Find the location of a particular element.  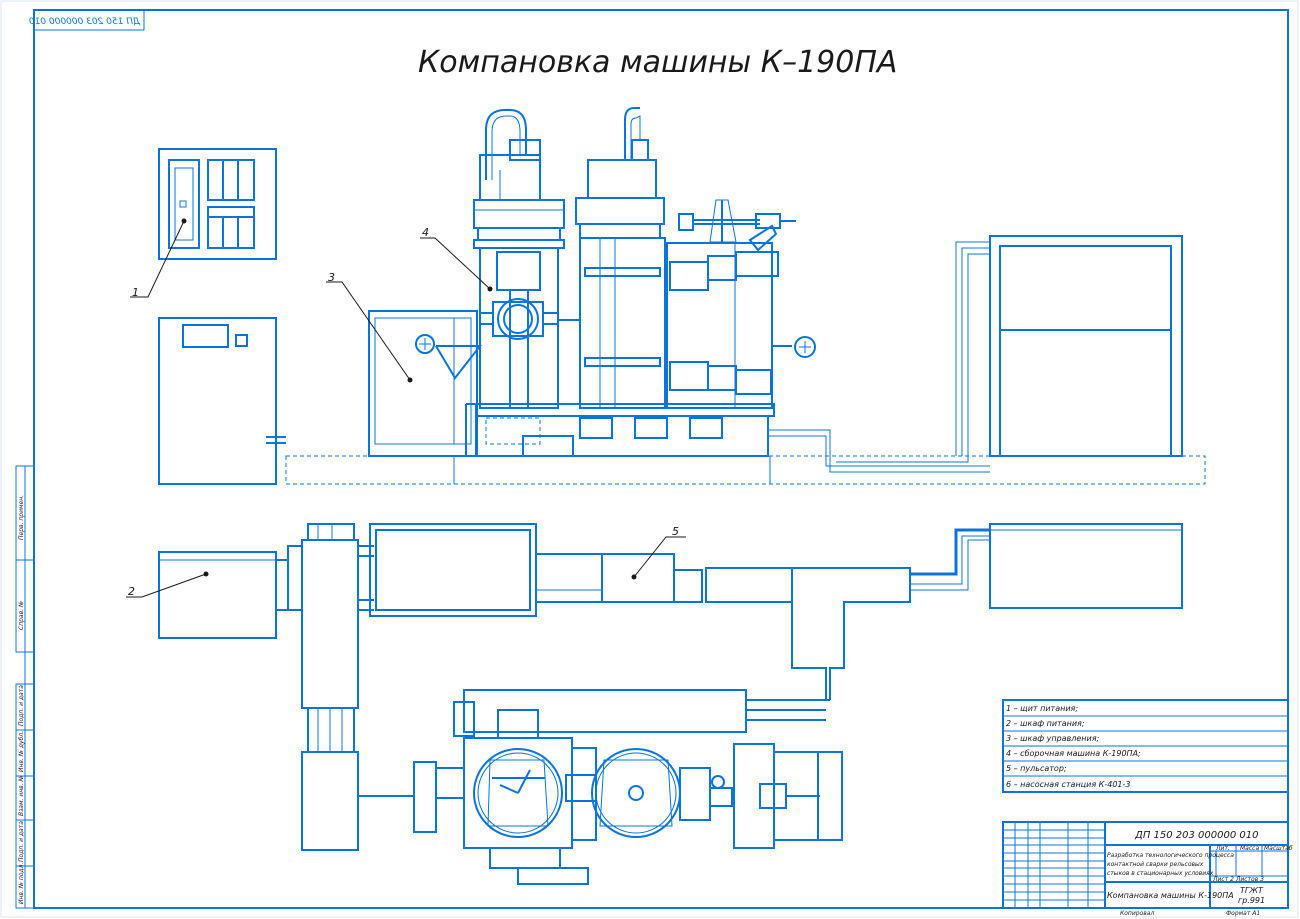

side-stamp-label-4: Взам. инв. № is located at coordinates (21, 795).